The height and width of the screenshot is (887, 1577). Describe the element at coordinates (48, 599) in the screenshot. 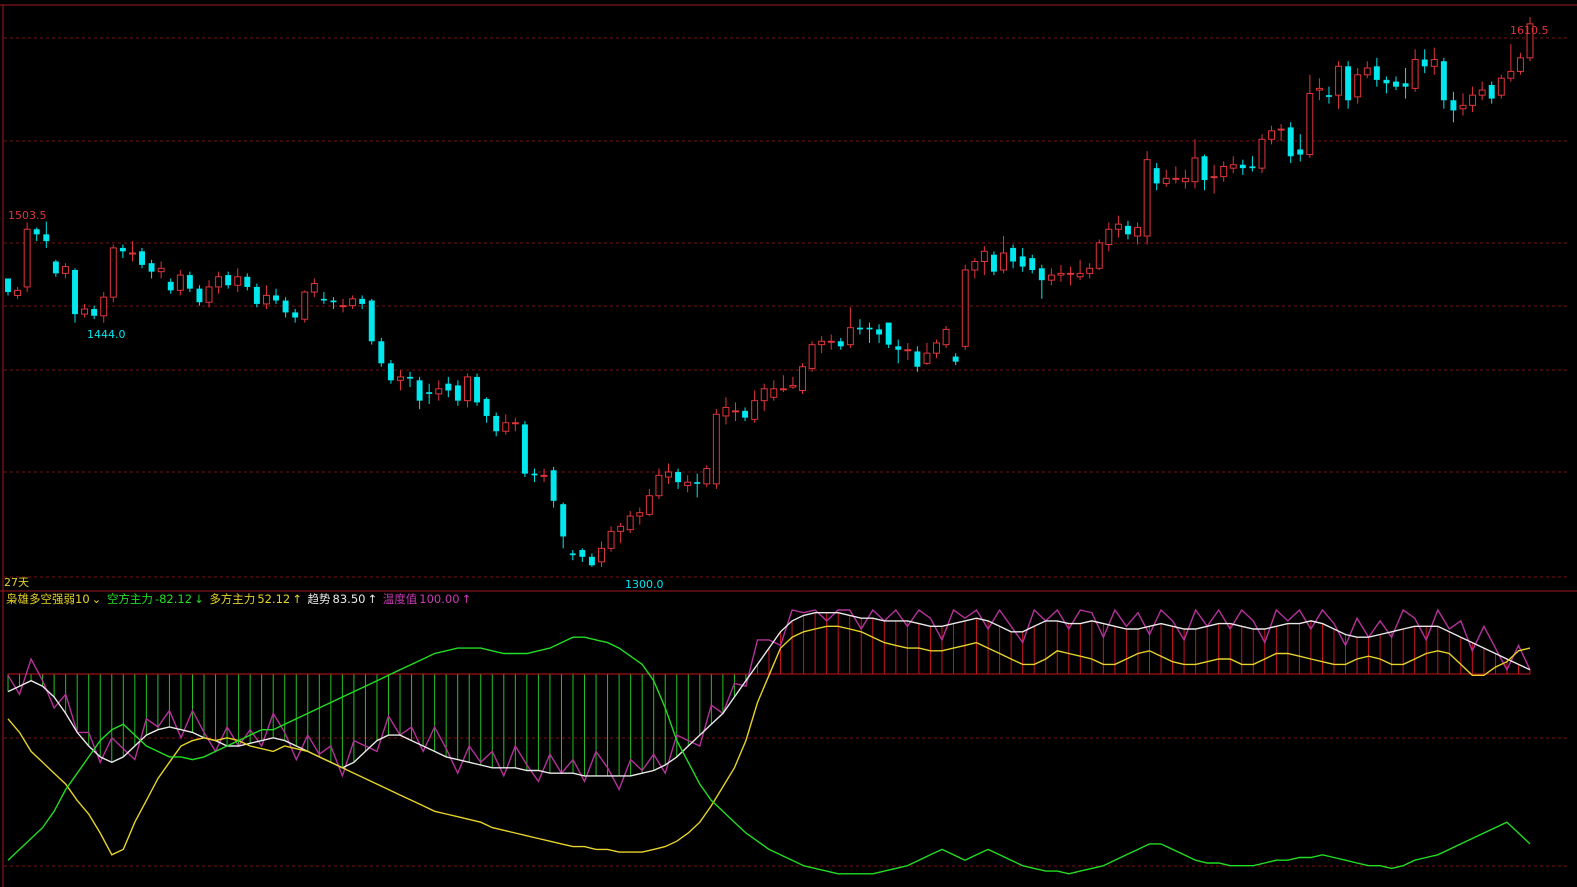

I see `indicator-name: 枭雄多空强弱10` at that location.